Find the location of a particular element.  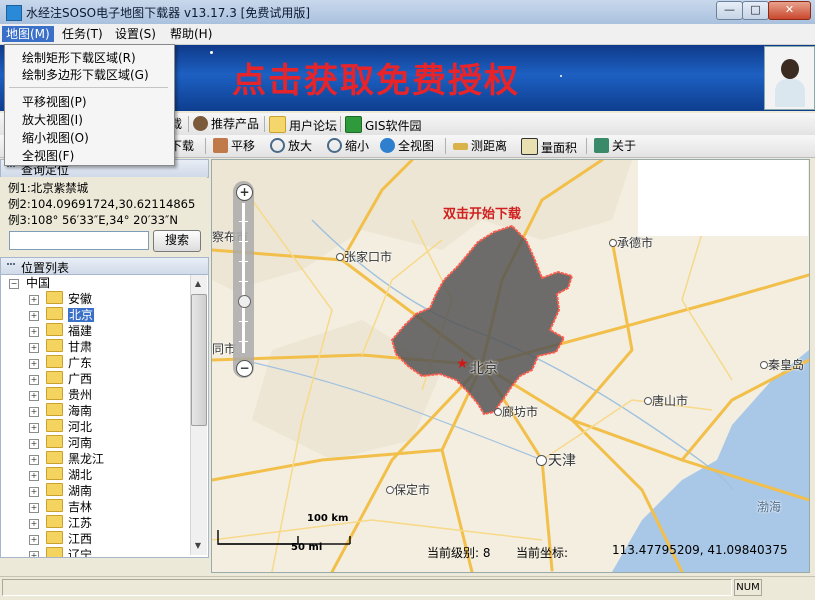

tree-item-province: + 河南 is located at coordinates (60, 443).